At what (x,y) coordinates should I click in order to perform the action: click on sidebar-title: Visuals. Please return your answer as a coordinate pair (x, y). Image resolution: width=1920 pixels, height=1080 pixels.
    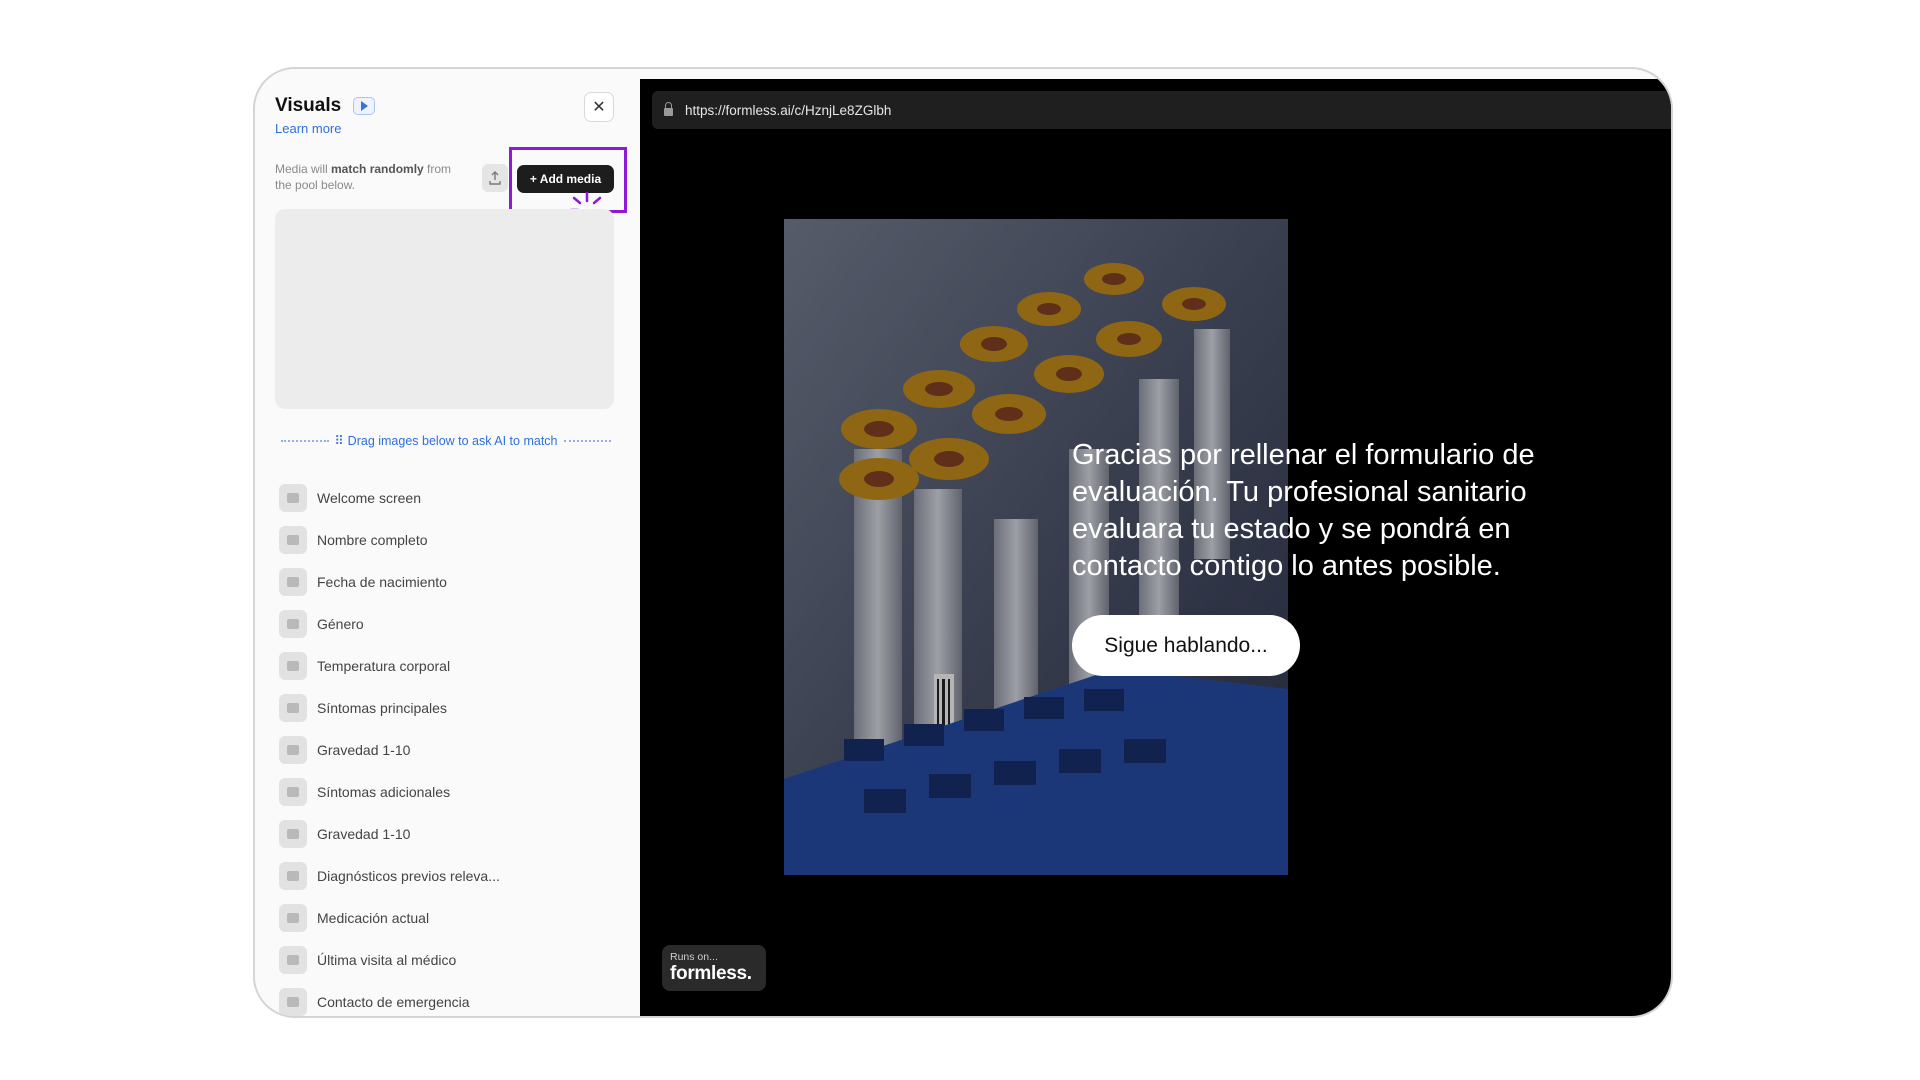
    Looking at the image, I should click on (325, 106).